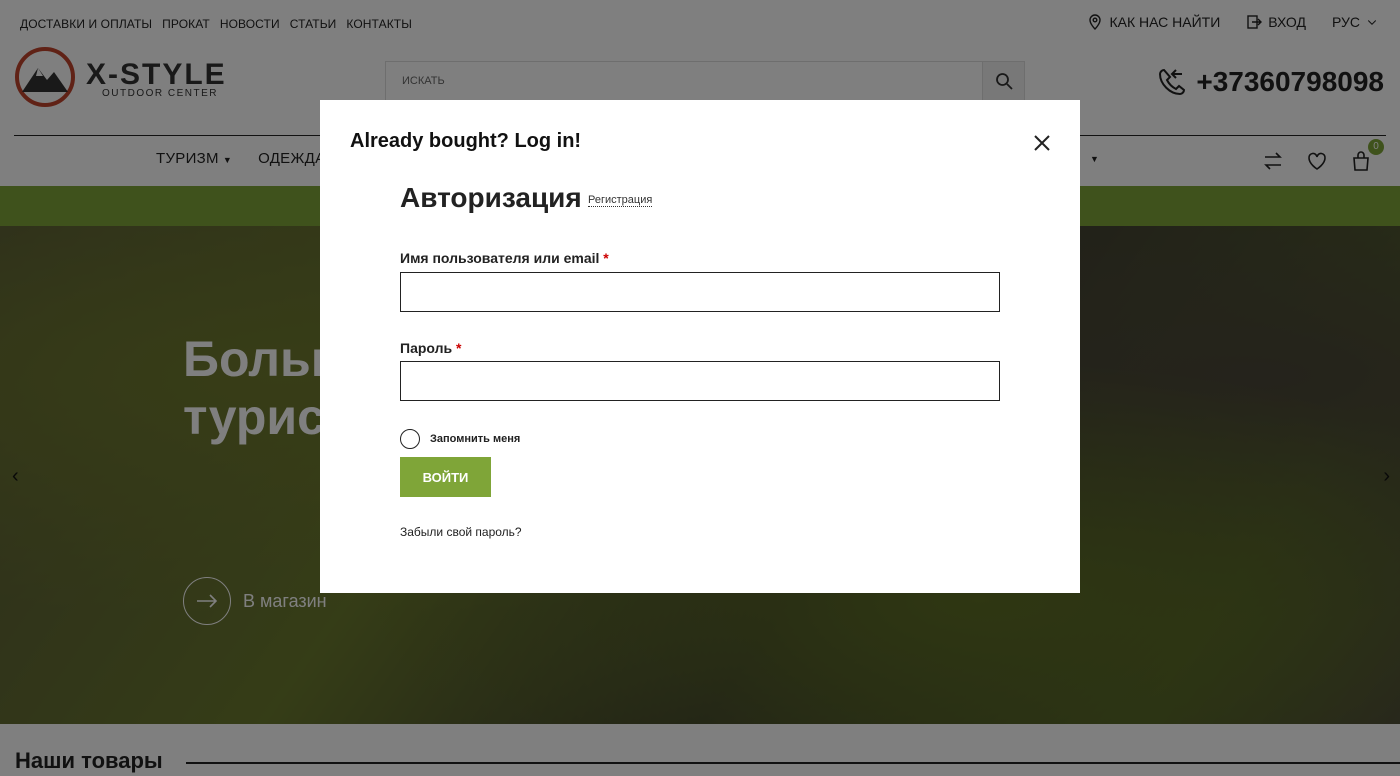  What do you see at coordinates (491, 197) in the screenshot?
I see `auth-title: Авторизация` at bounding box center [491, 197].